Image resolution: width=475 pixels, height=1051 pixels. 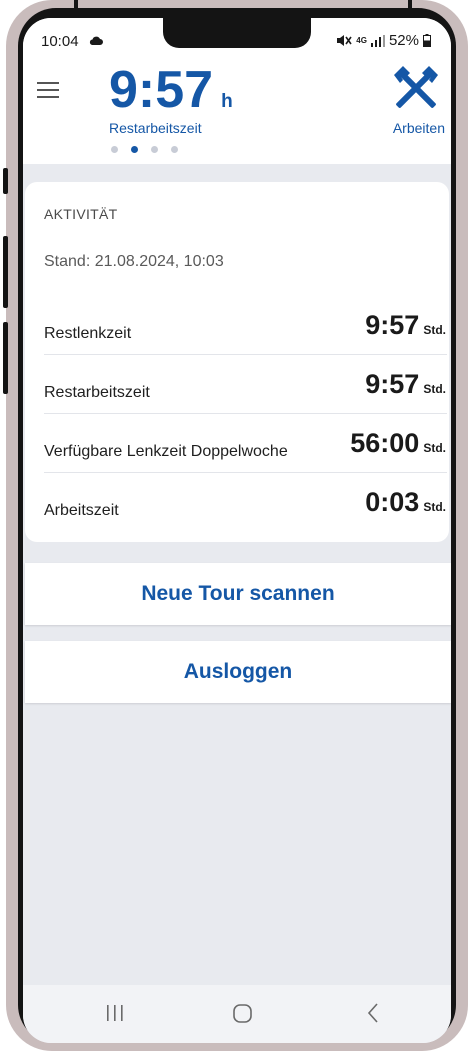 I want to click on logout-label: Ausloggen, so click(x=238, y=671).